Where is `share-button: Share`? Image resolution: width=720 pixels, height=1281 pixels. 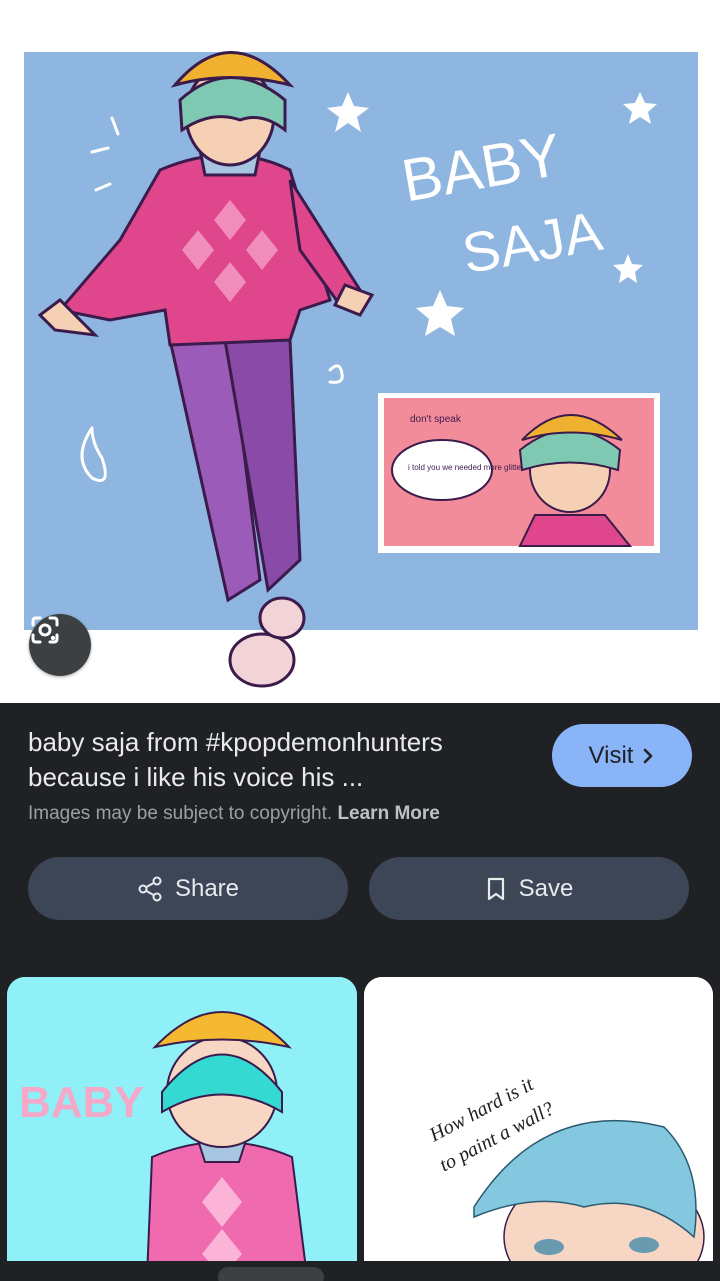 share-button: Share is located at coordinates (188, 888).